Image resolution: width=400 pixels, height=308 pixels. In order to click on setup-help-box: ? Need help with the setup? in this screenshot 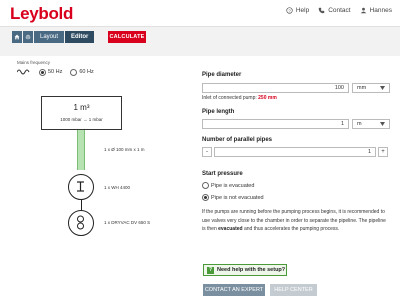, I will do `click(245, 270)`.